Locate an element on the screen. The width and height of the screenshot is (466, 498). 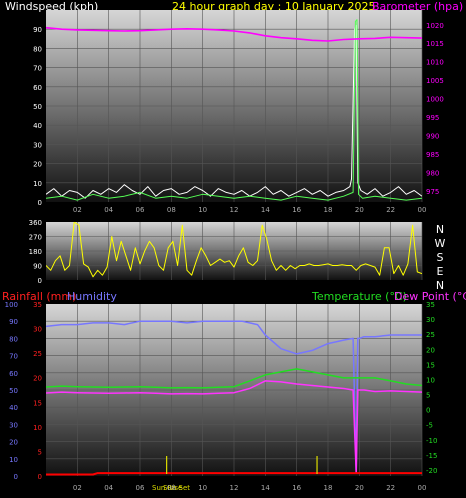
barometer-tick-label: 1015 is located at coordinates (435, 44).